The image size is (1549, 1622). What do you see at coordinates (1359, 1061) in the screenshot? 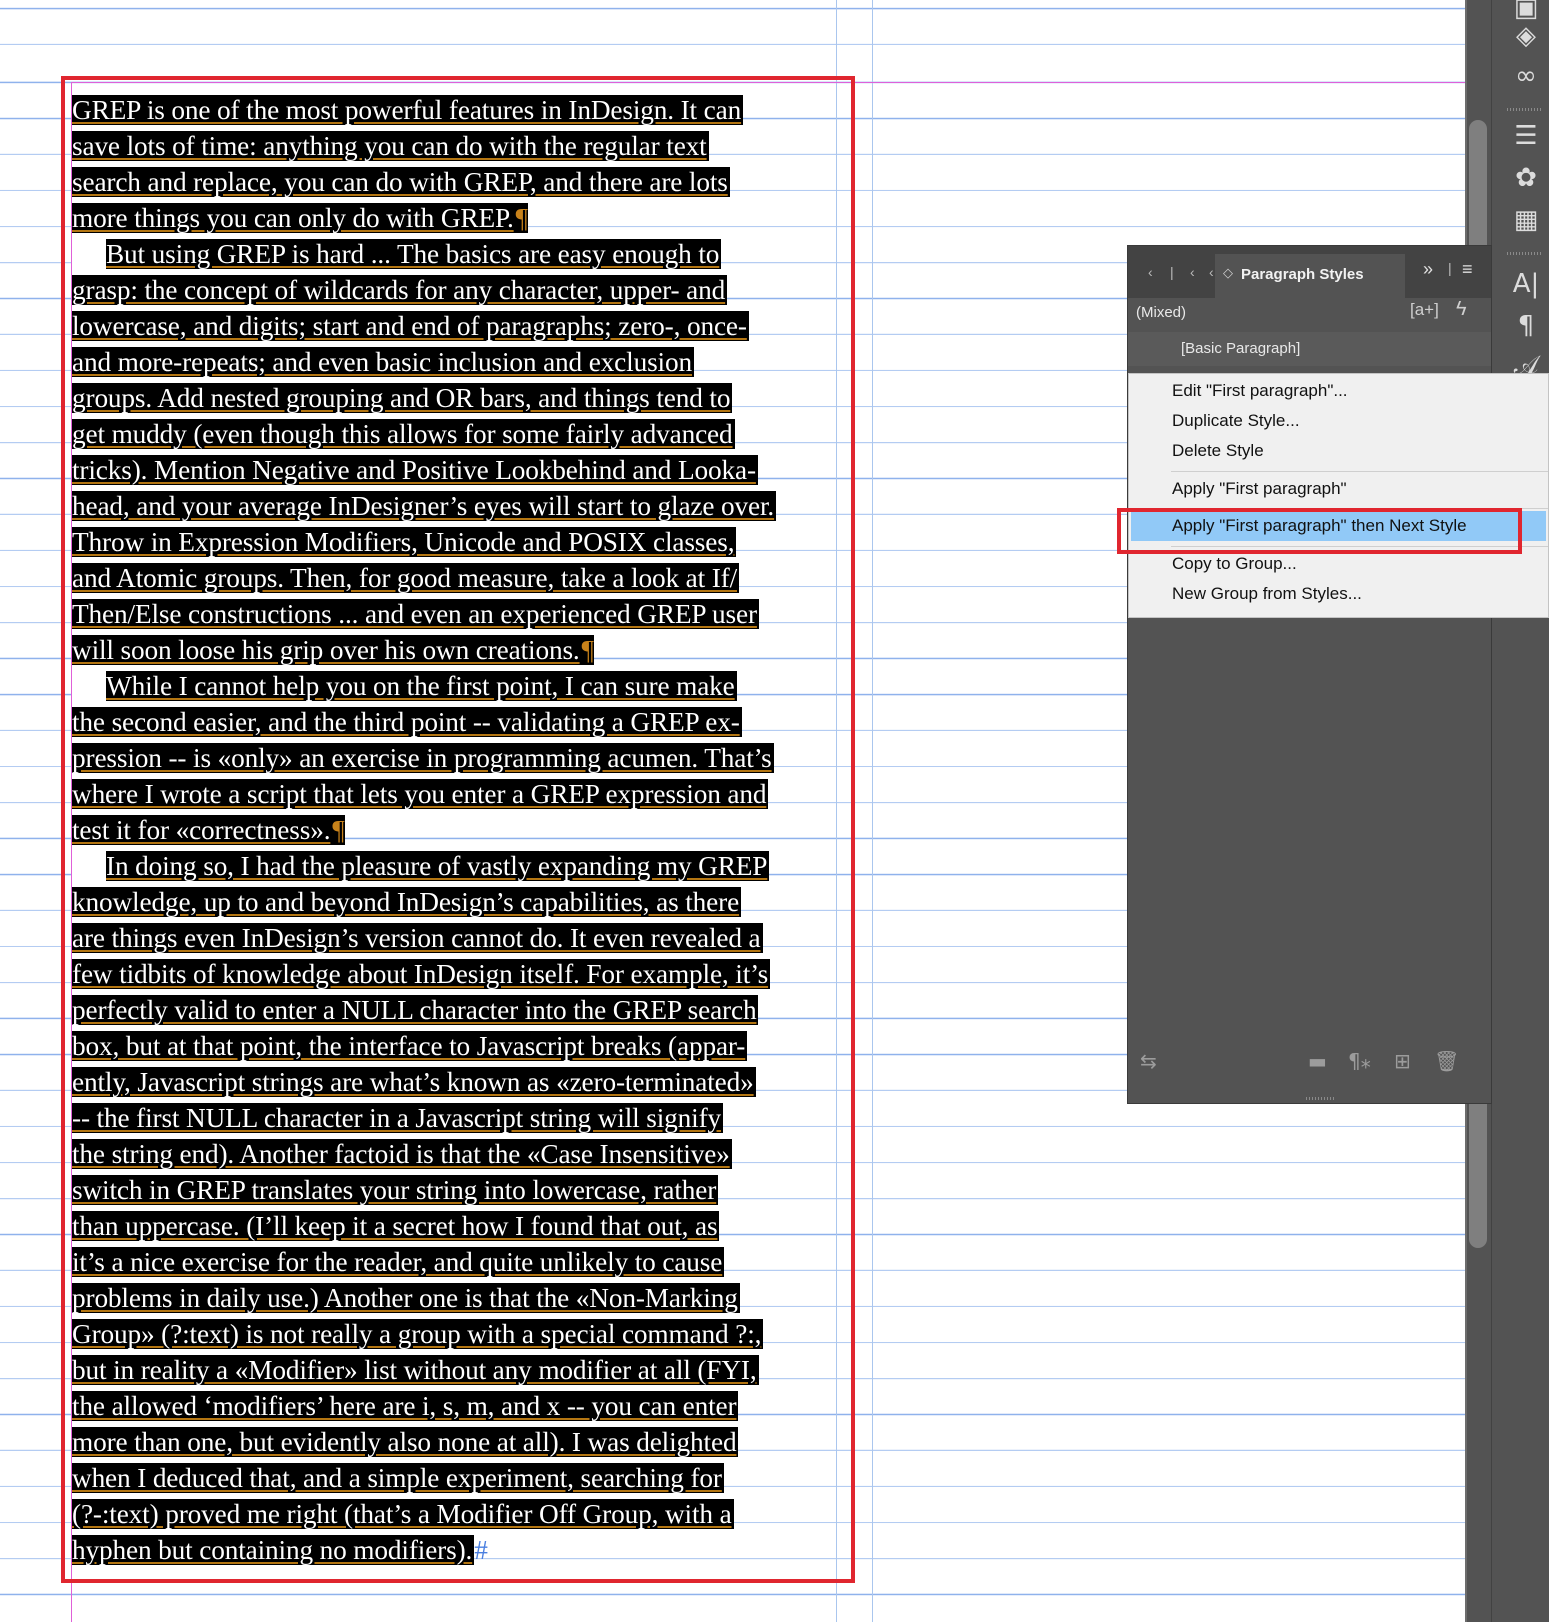
I see `clear-overrides-icon: ¶⁎` at bounding box center [1359, 1061].